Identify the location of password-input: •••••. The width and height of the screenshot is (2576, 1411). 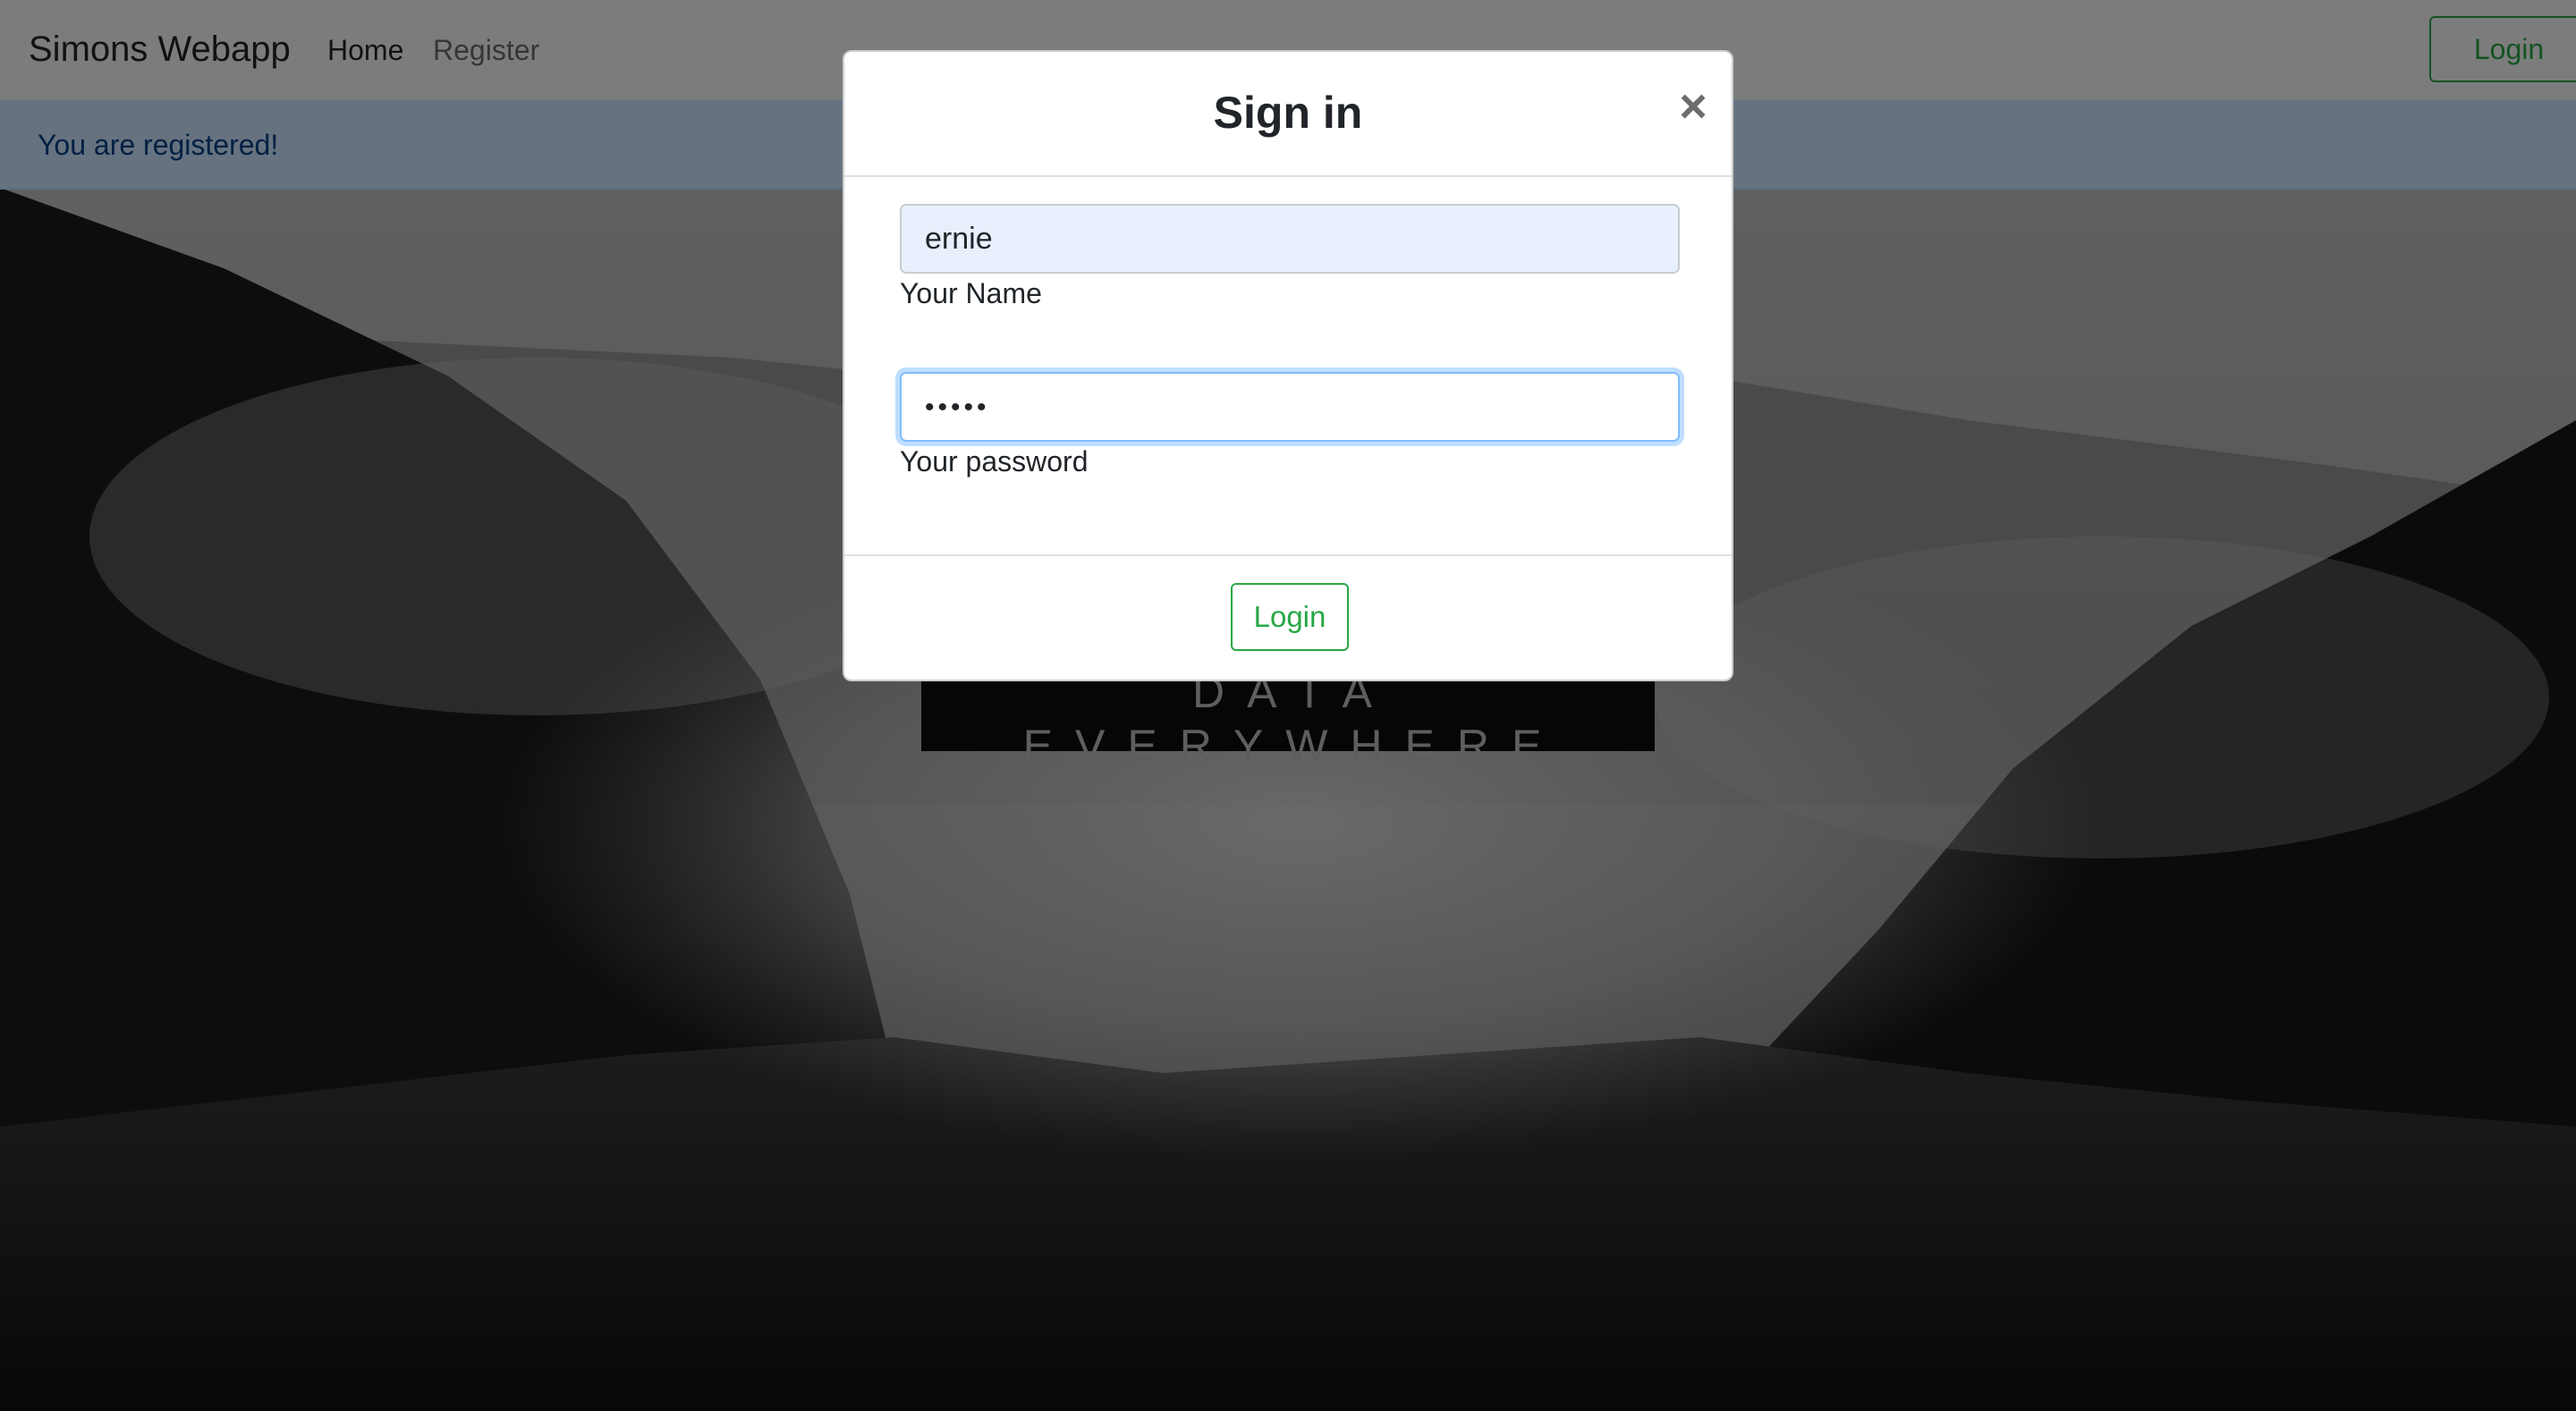
(1290, 407).